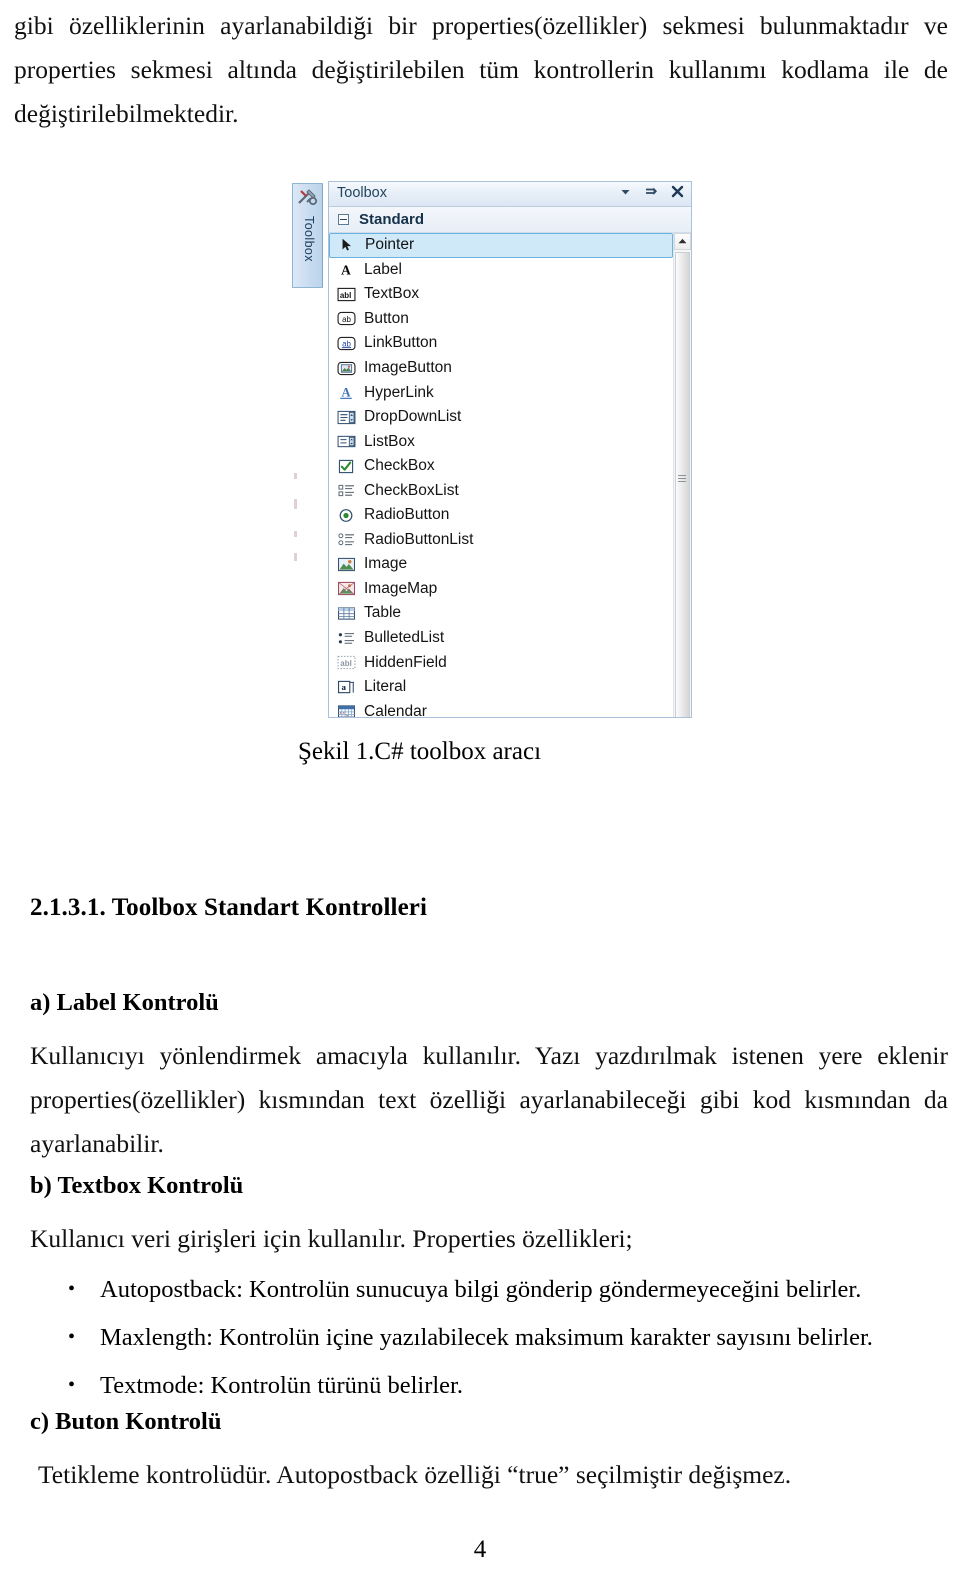  I want to click on subsection-c-title: c) Buton Kontrolü, so click(126, 1421).